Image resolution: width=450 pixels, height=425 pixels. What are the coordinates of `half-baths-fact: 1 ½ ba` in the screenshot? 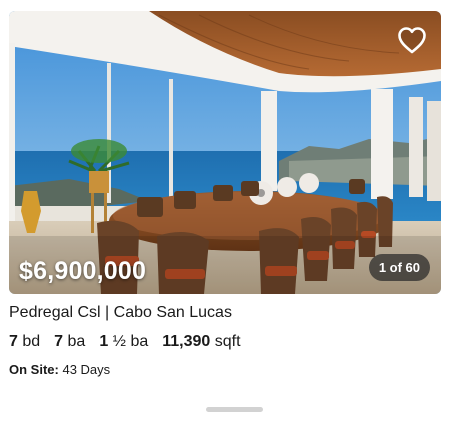 It's located at (123, 342).